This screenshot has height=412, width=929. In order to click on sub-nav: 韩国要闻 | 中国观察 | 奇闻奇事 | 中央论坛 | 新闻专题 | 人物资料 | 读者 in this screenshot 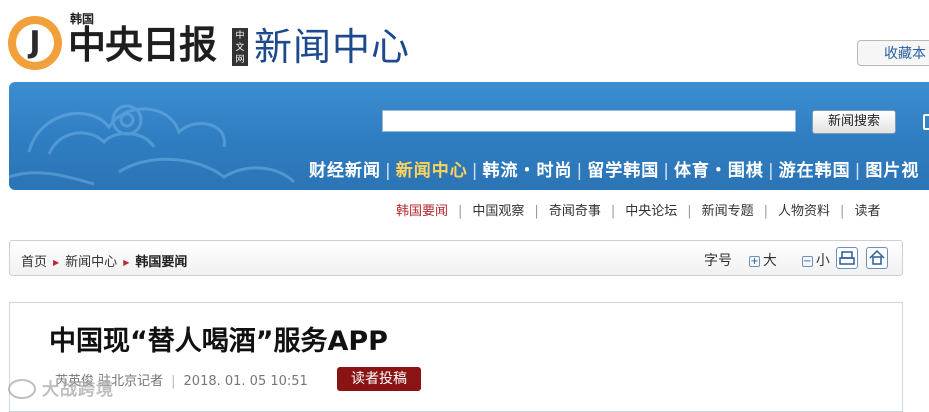, I will do `click(638, 209)`.